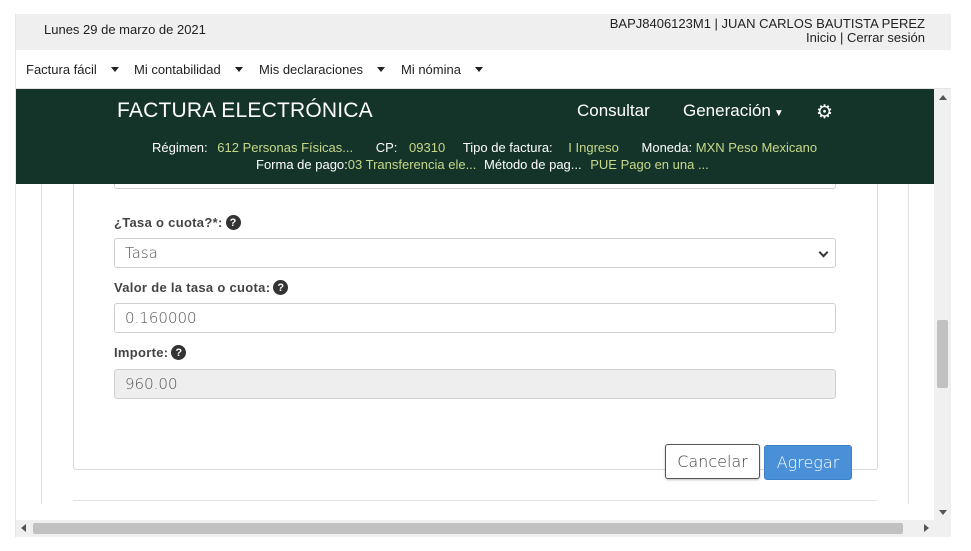 Image resolution: width=971 pixels, height=551 pixels. What do you see at coordinates (507, 147) in the screenshot?
I see `tipo-factura-label: Tipo de factura:` at bounding box center [507, 147].